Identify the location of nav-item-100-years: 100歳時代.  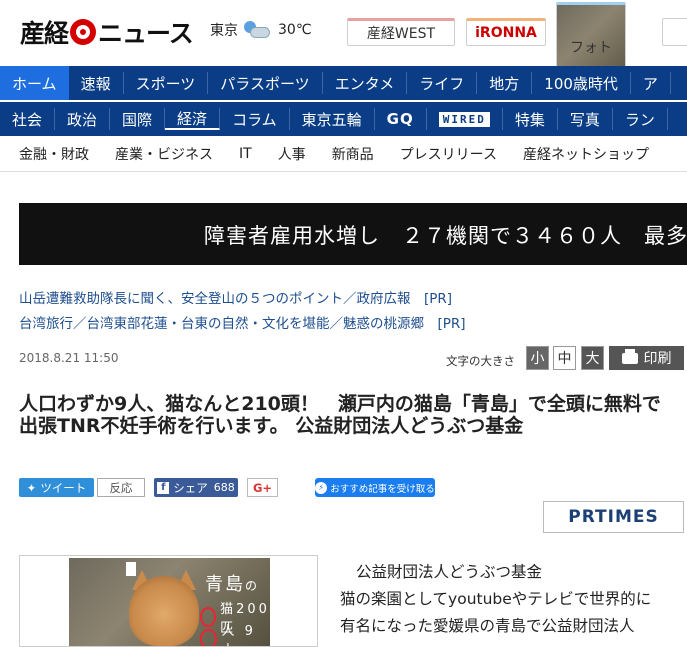
(581, 83).